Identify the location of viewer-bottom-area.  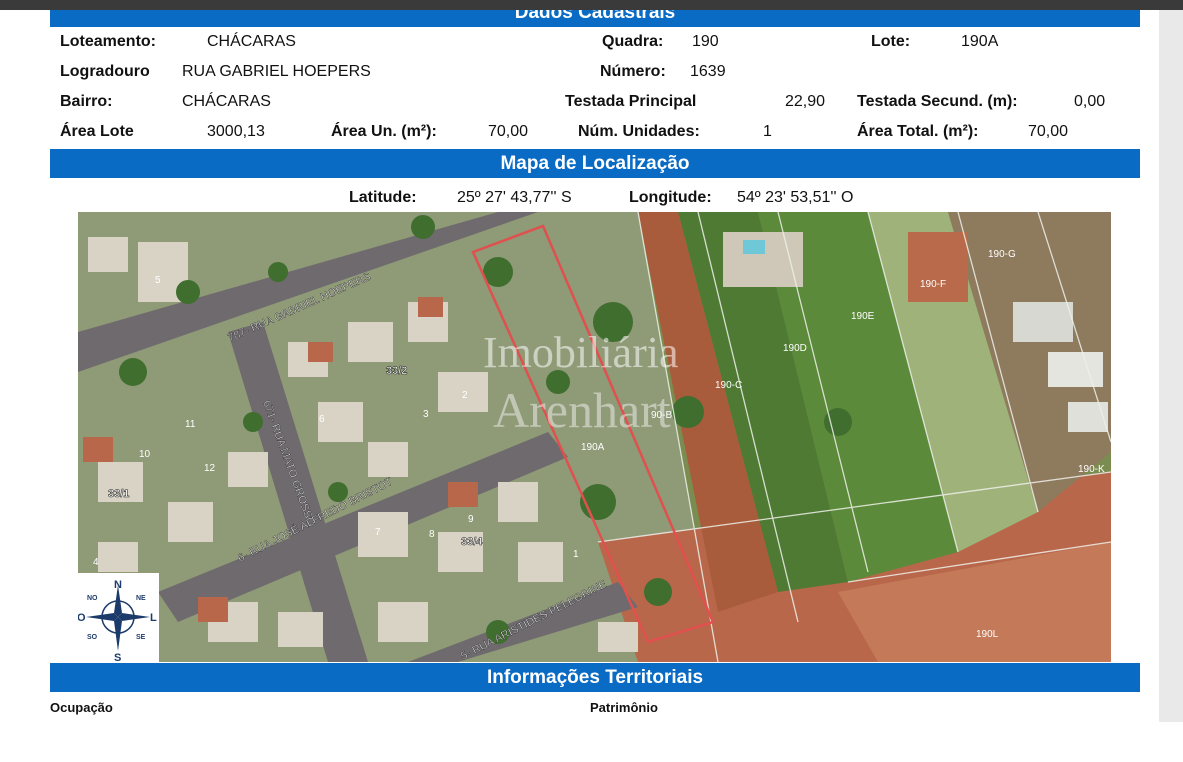
(591, 742).